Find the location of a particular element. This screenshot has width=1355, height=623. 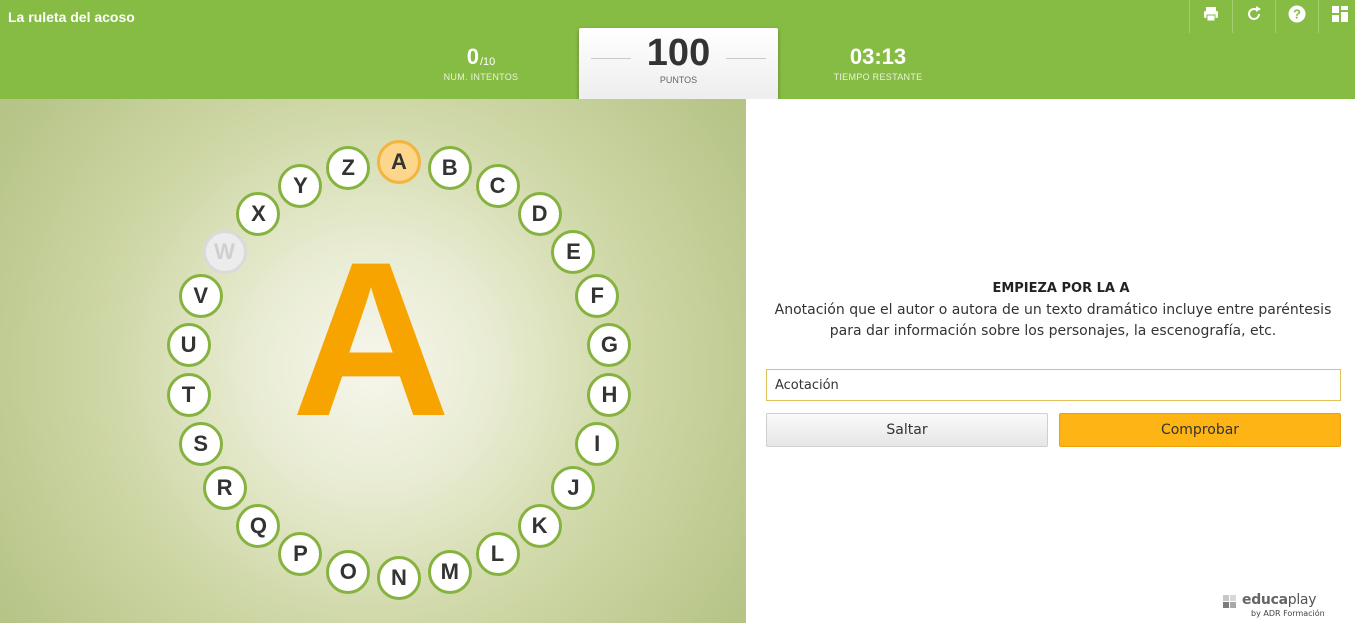

question-icon: ? is located at coordinates (1297, 16).